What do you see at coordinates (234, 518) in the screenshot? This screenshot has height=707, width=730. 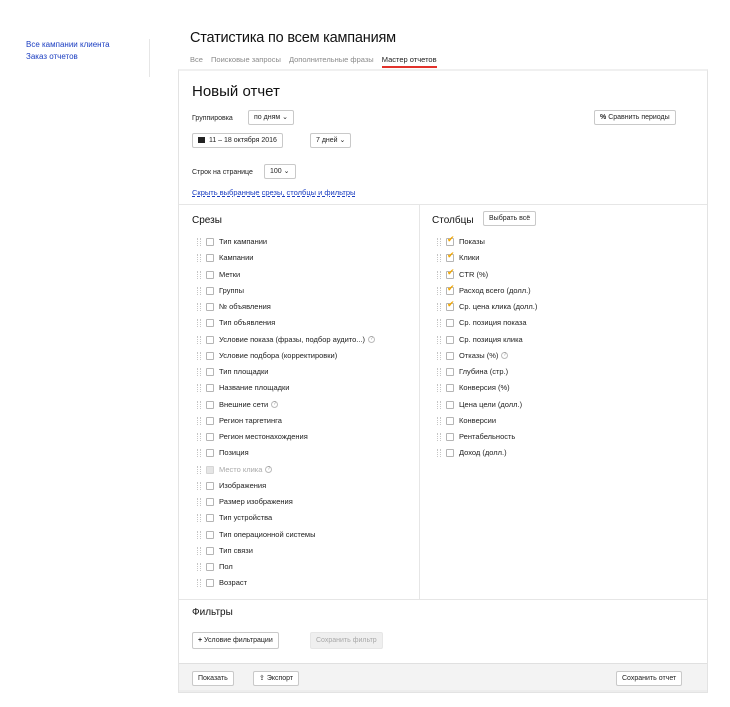 I see `slice-row: Тип устройства` at bounding box center [234, 518].